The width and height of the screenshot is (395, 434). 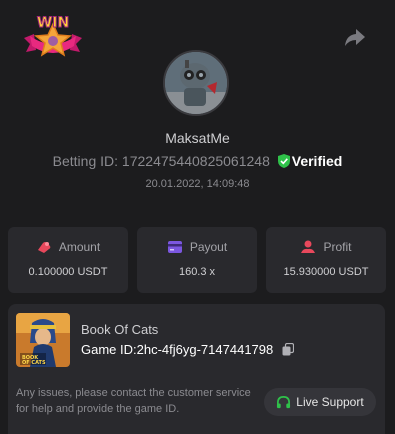 I want to click on verified-label: Verified, so click(x=317, y=161).